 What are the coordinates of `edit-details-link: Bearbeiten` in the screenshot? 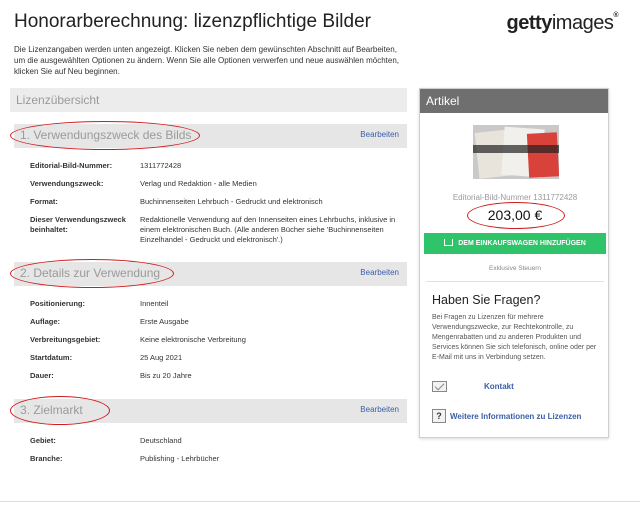 It's located at (379, 272).